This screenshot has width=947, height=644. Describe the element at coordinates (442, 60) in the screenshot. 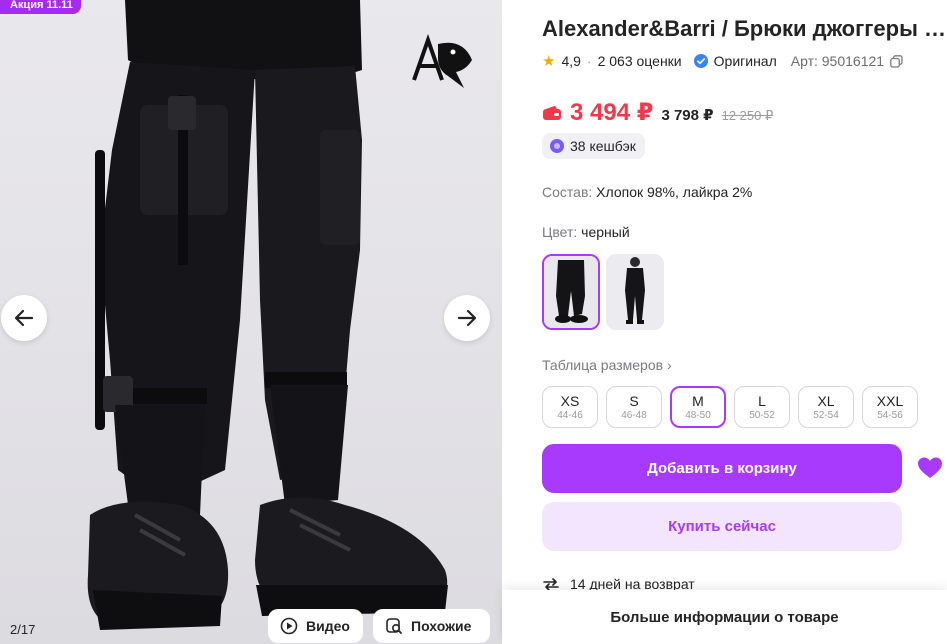

I see `brand-logo` at that location.